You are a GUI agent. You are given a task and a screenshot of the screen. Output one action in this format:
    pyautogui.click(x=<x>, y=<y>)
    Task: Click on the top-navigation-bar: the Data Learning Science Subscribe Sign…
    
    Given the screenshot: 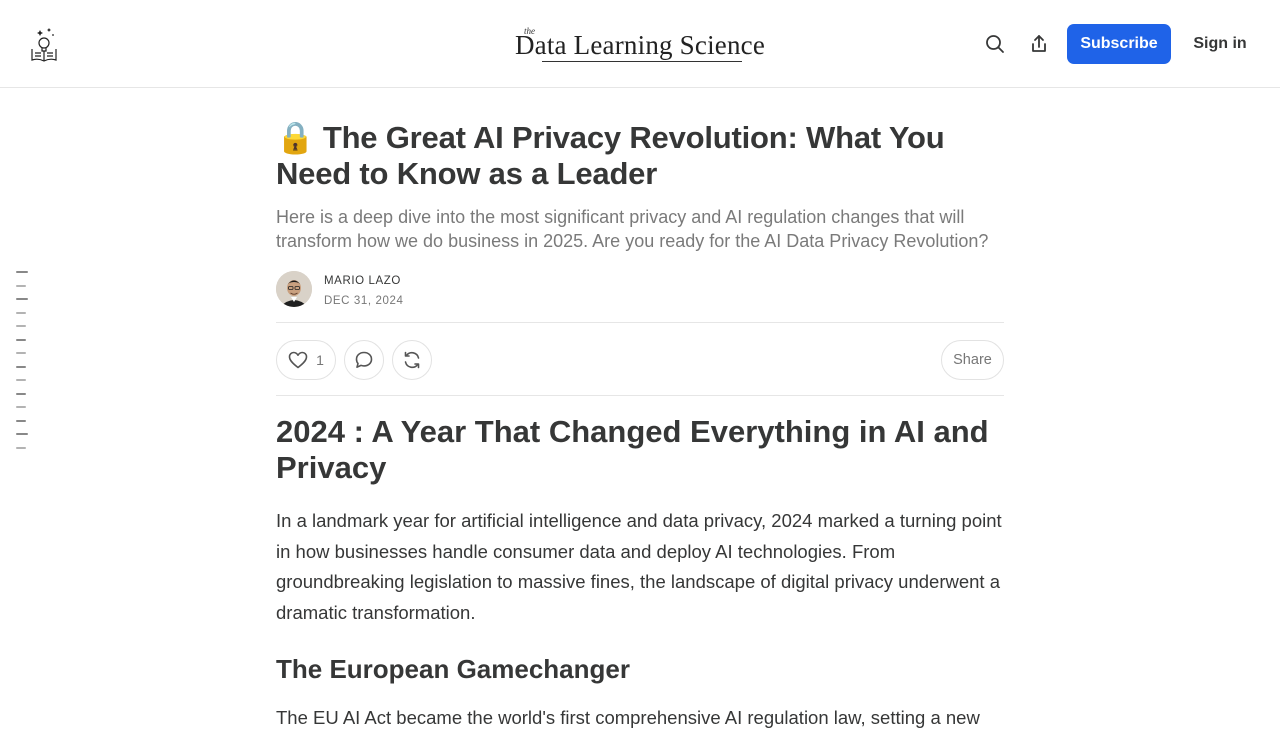 What is the action you would take?
    pyautogui.click(x=640, y=44)
    